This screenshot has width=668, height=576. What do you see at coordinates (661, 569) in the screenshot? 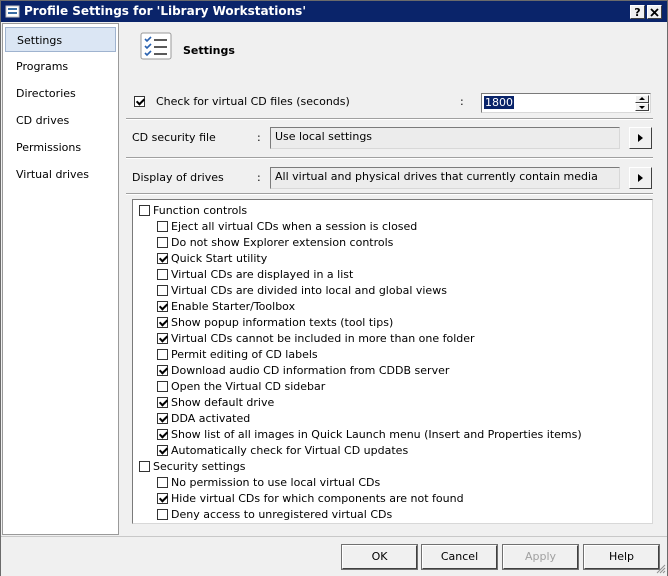
I see `resize-grip-icon` at bounding box center [661, 569].